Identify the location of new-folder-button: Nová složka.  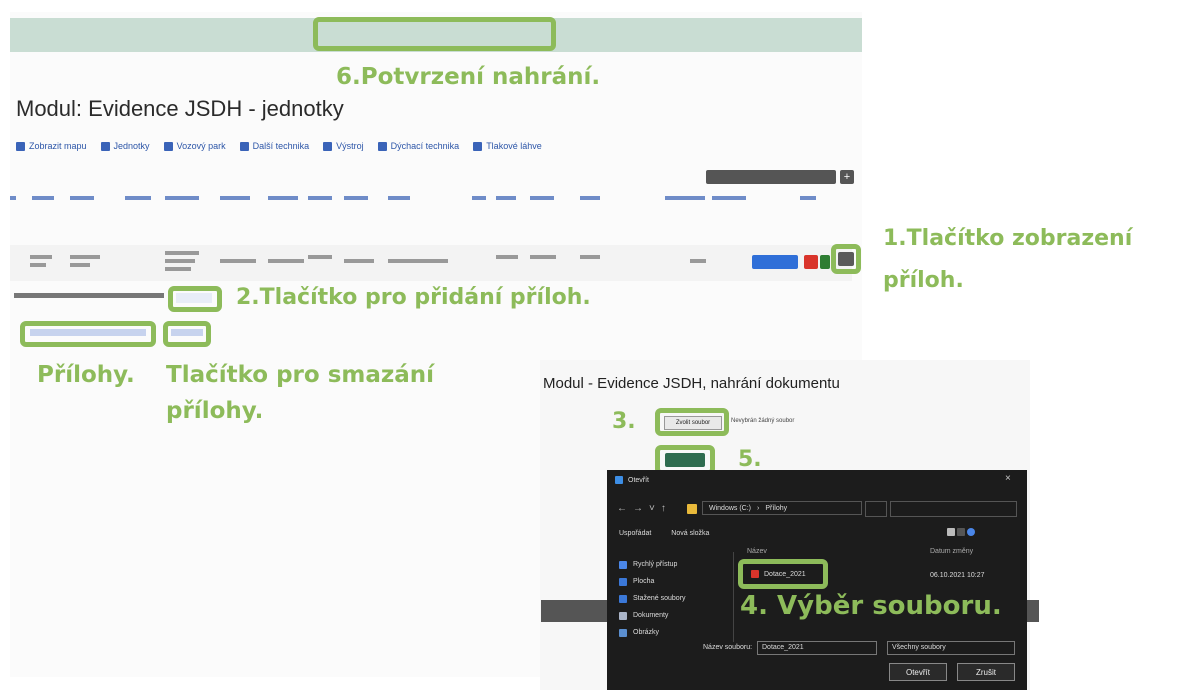
(690, 533).